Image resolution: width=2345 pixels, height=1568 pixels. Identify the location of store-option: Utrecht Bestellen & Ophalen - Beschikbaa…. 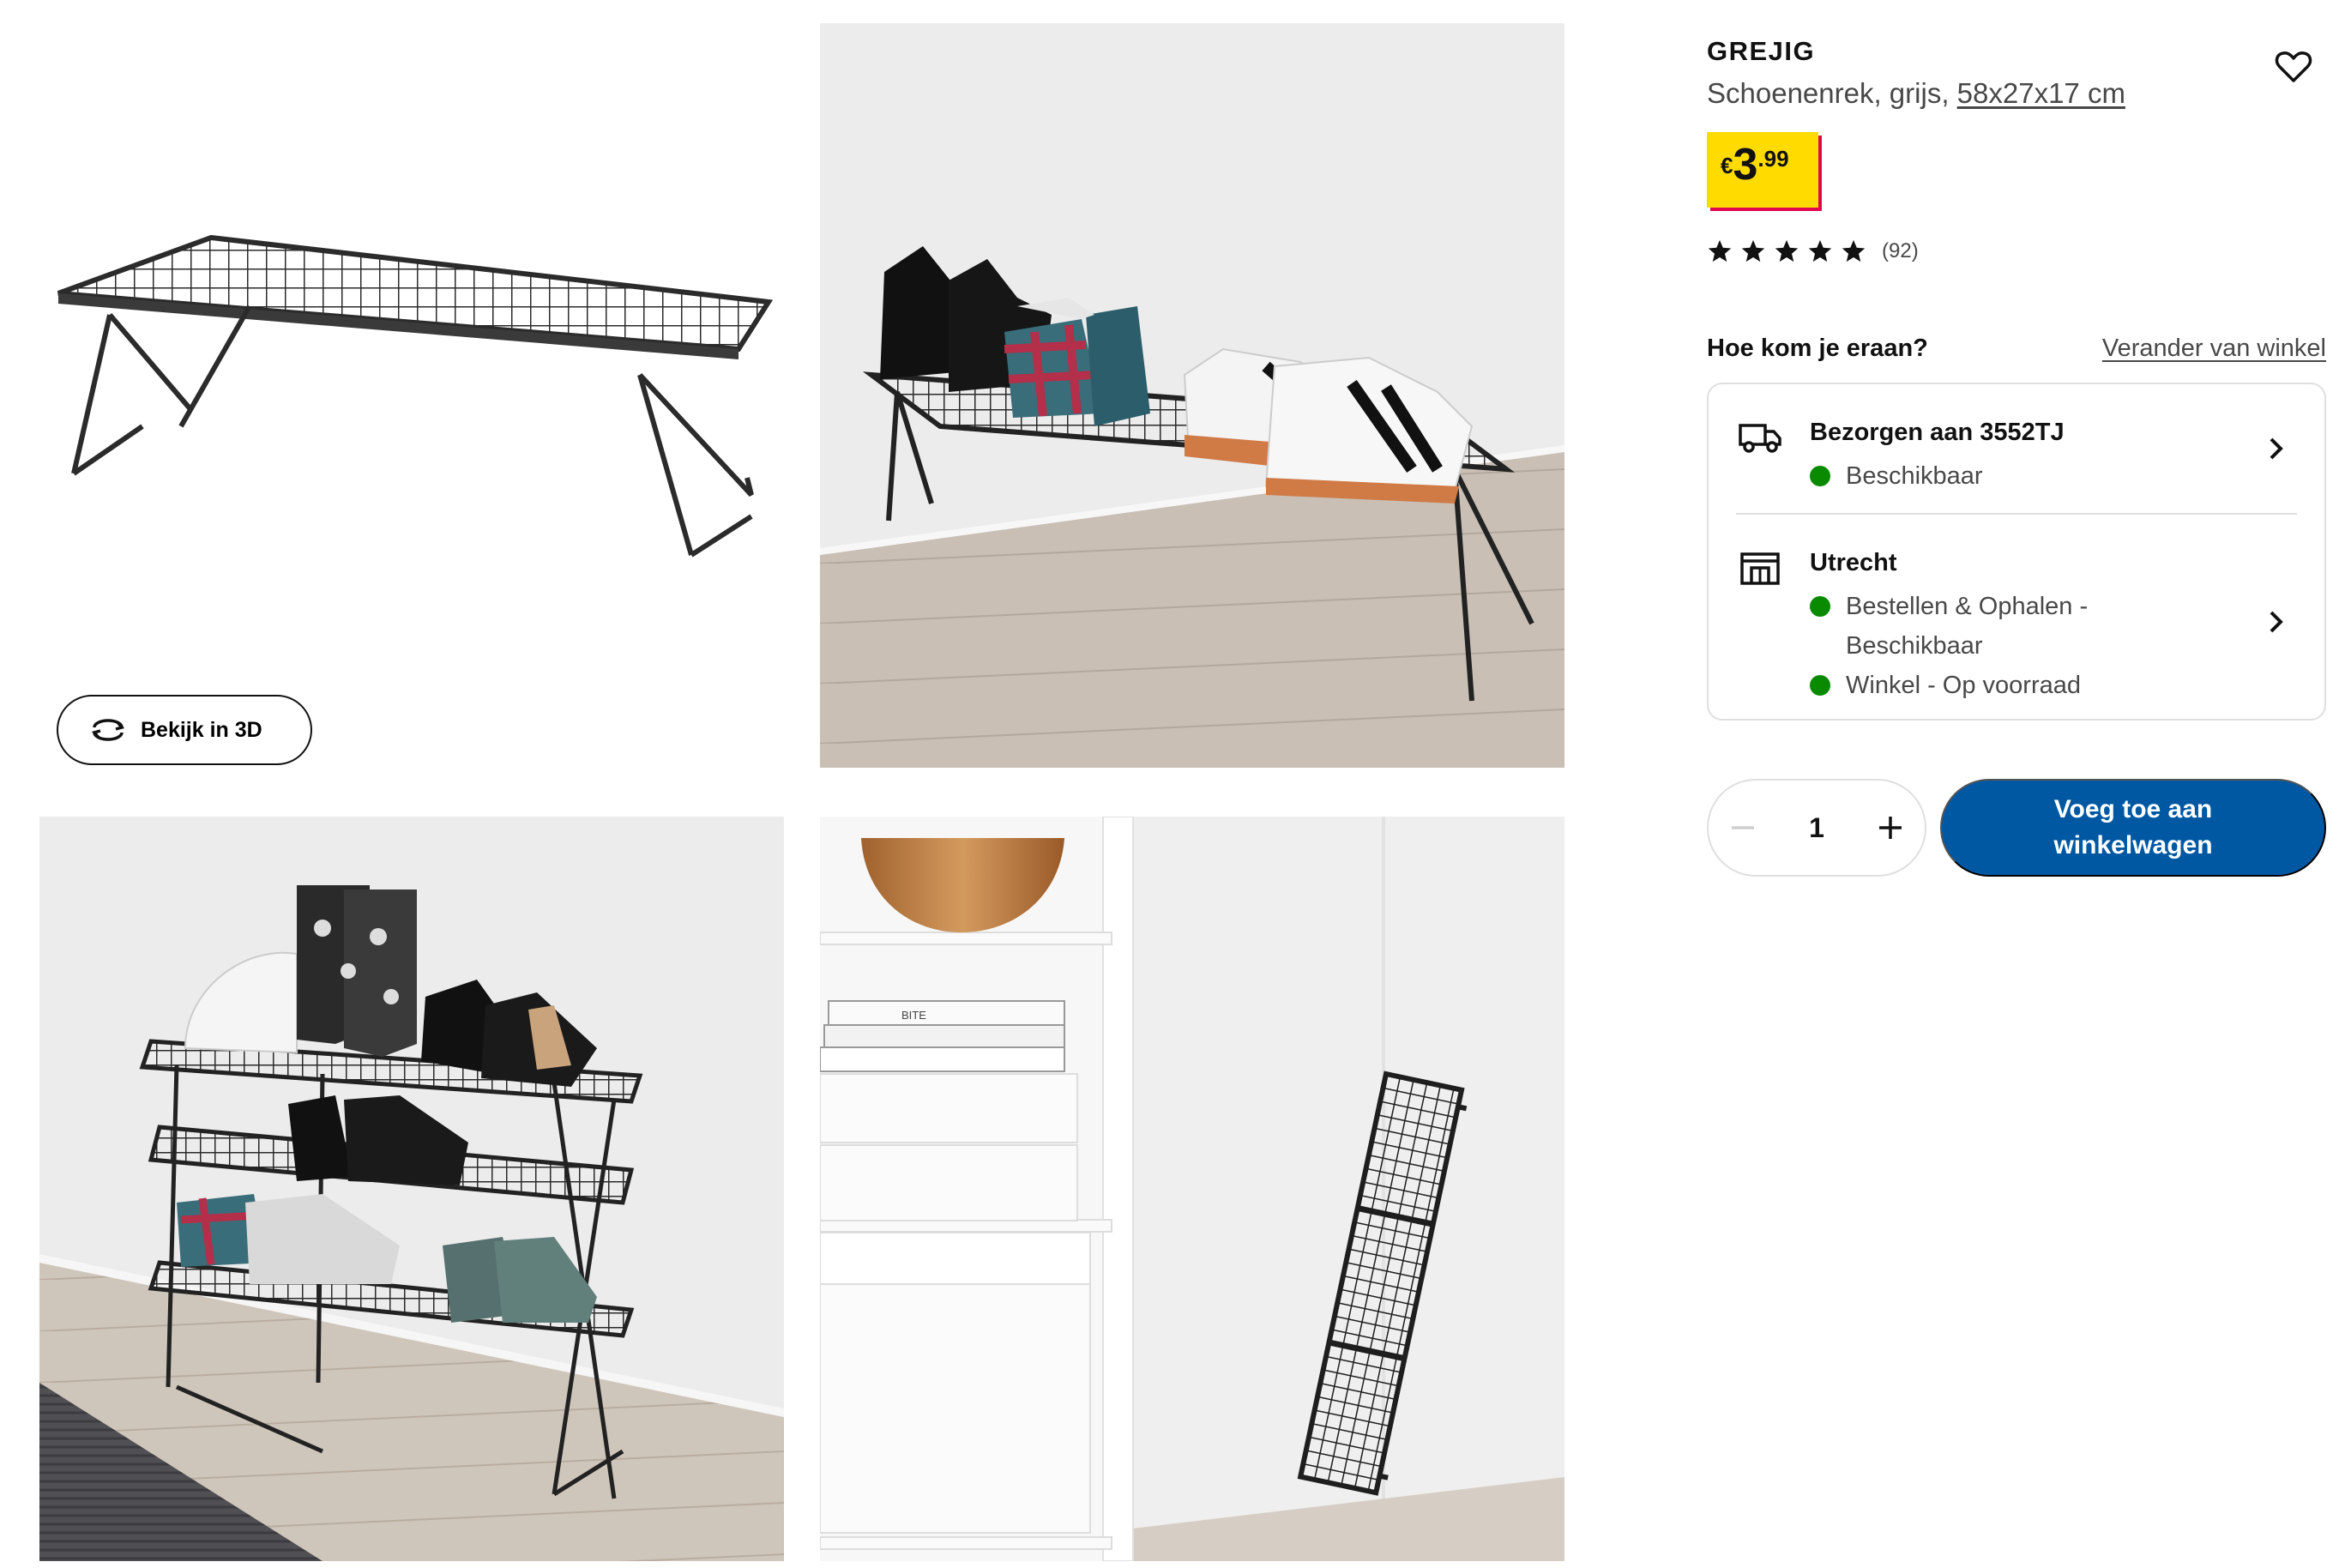
(2016, 618).